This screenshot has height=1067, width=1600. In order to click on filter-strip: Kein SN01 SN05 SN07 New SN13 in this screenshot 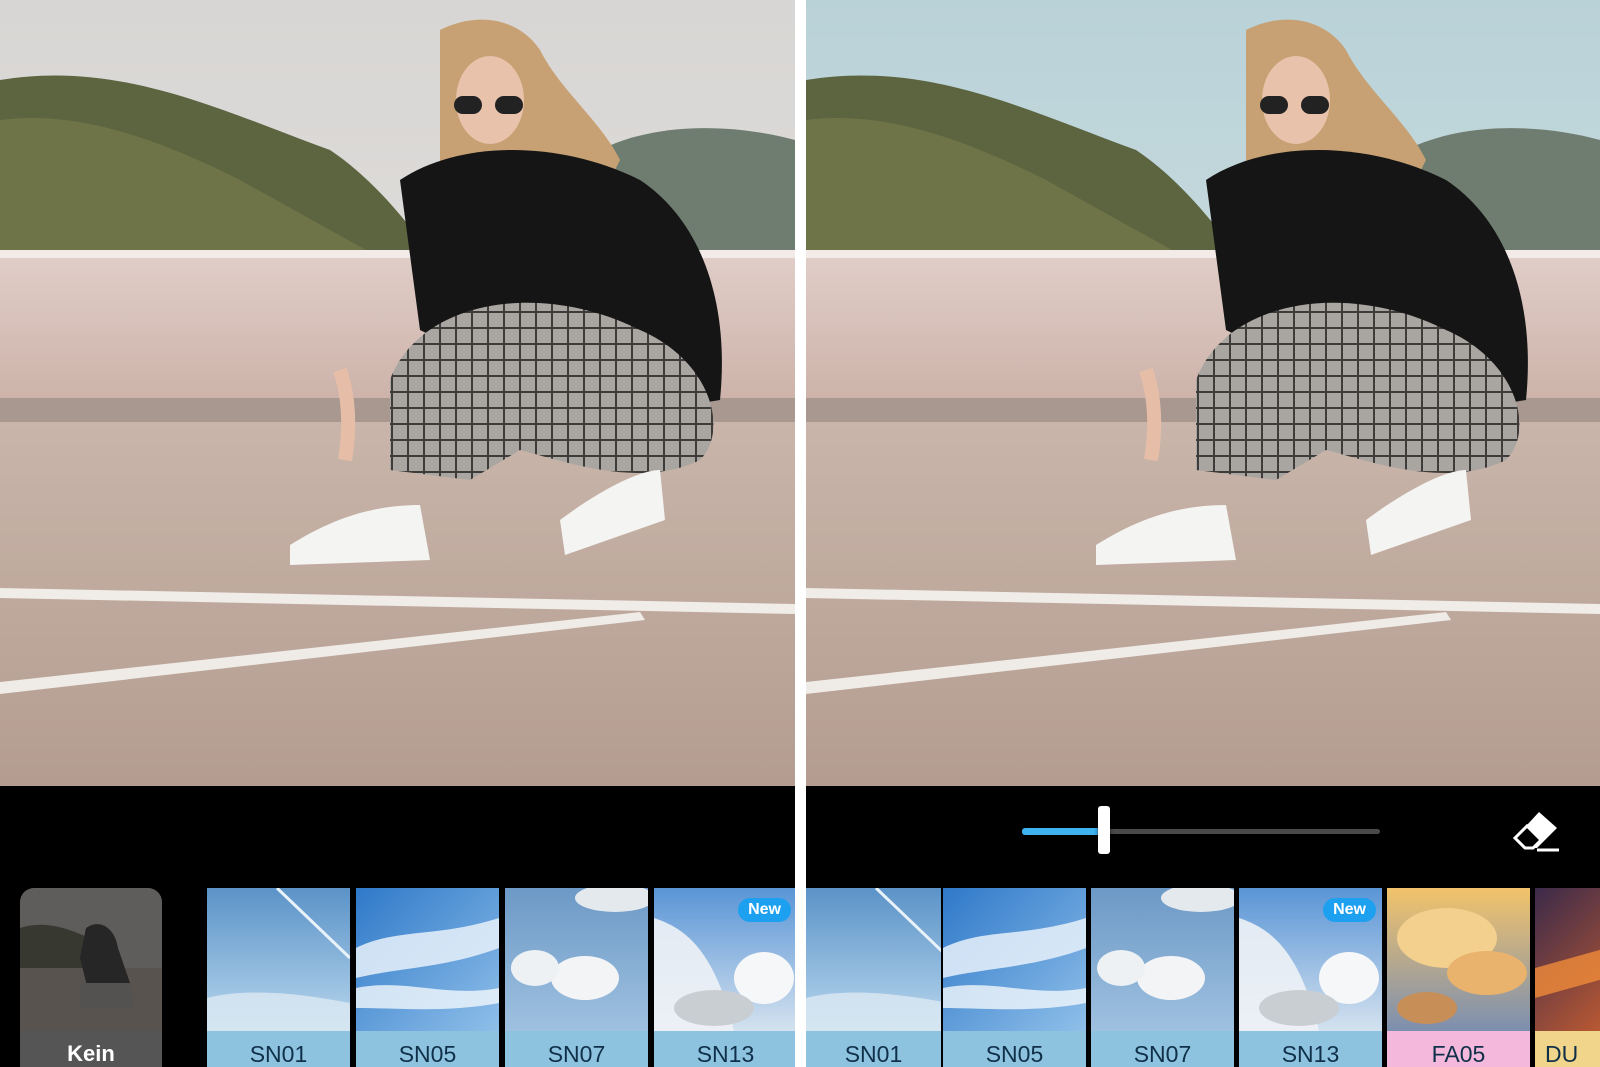, I will do `click(397, 977)`.